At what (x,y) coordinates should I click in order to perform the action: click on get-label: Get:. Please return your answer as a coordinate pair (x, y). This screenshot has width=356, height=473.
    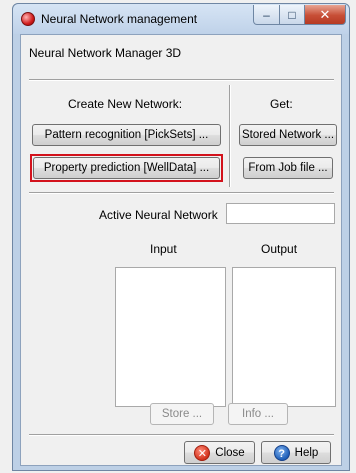
    Looking at the image, I should click on (281, 104).